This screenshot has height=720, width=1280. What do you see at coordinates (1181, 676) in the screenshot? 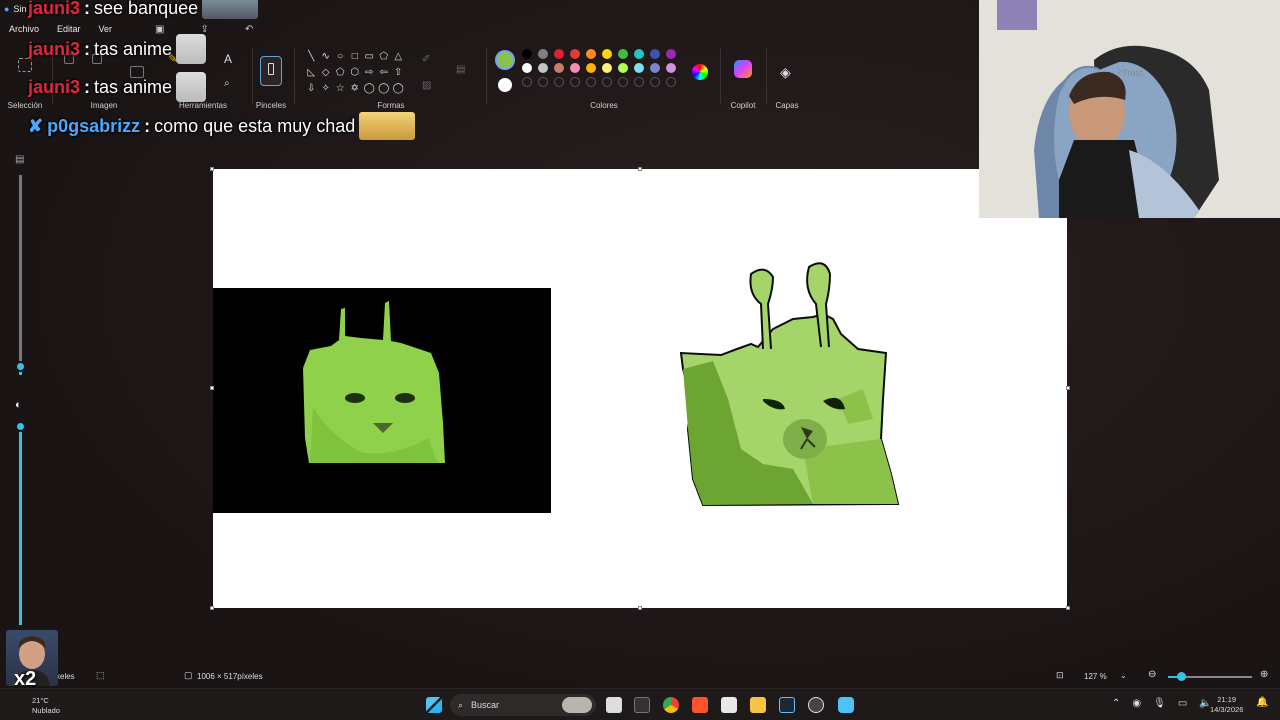
I see `zoom-slider-knob` at bounding box center [1181, 676].